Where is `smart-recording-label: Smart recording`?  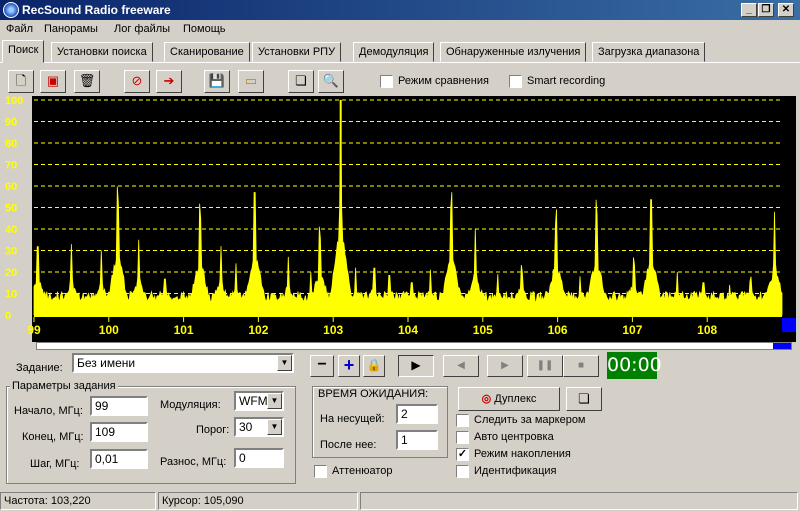 smart-recording-label: Smart recording is located at coordinates (566, 81).